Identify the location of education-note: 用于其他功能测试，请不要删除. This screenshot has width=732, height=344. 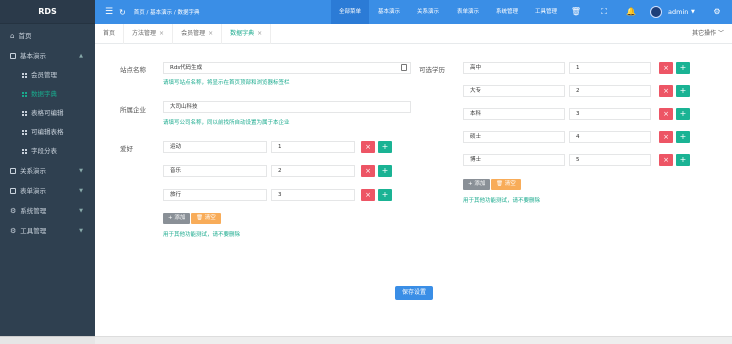
(502, 201).